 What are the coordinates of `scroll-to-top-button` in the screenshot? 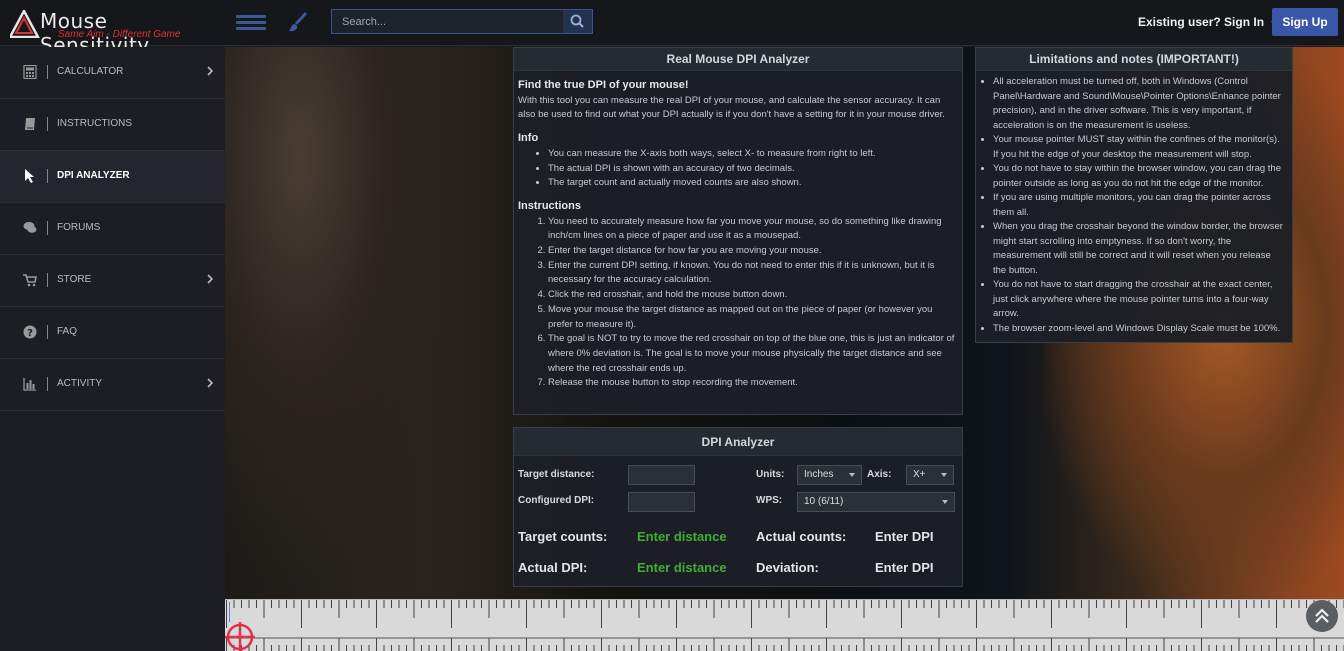 It's located at (1322, 616).